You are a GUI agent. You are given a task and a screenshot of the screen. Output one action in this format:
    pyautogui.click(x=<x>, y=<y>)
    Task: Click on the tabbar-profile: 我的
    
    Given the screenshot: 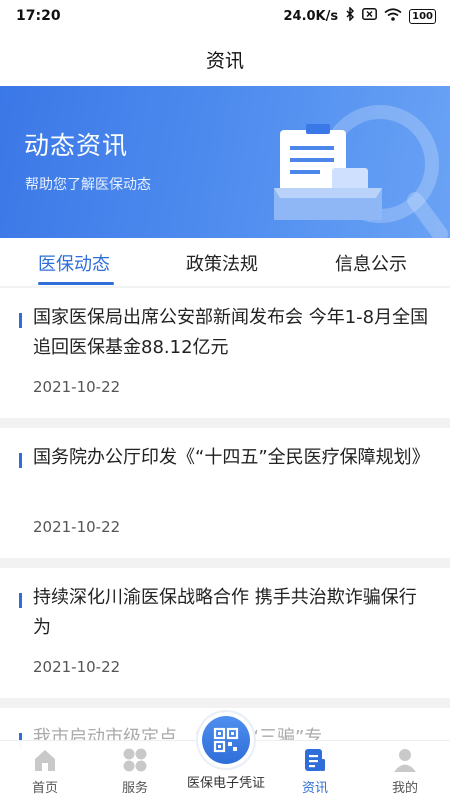 What is the action you would take?
    pyautogui.click(x=405, y=770)
    